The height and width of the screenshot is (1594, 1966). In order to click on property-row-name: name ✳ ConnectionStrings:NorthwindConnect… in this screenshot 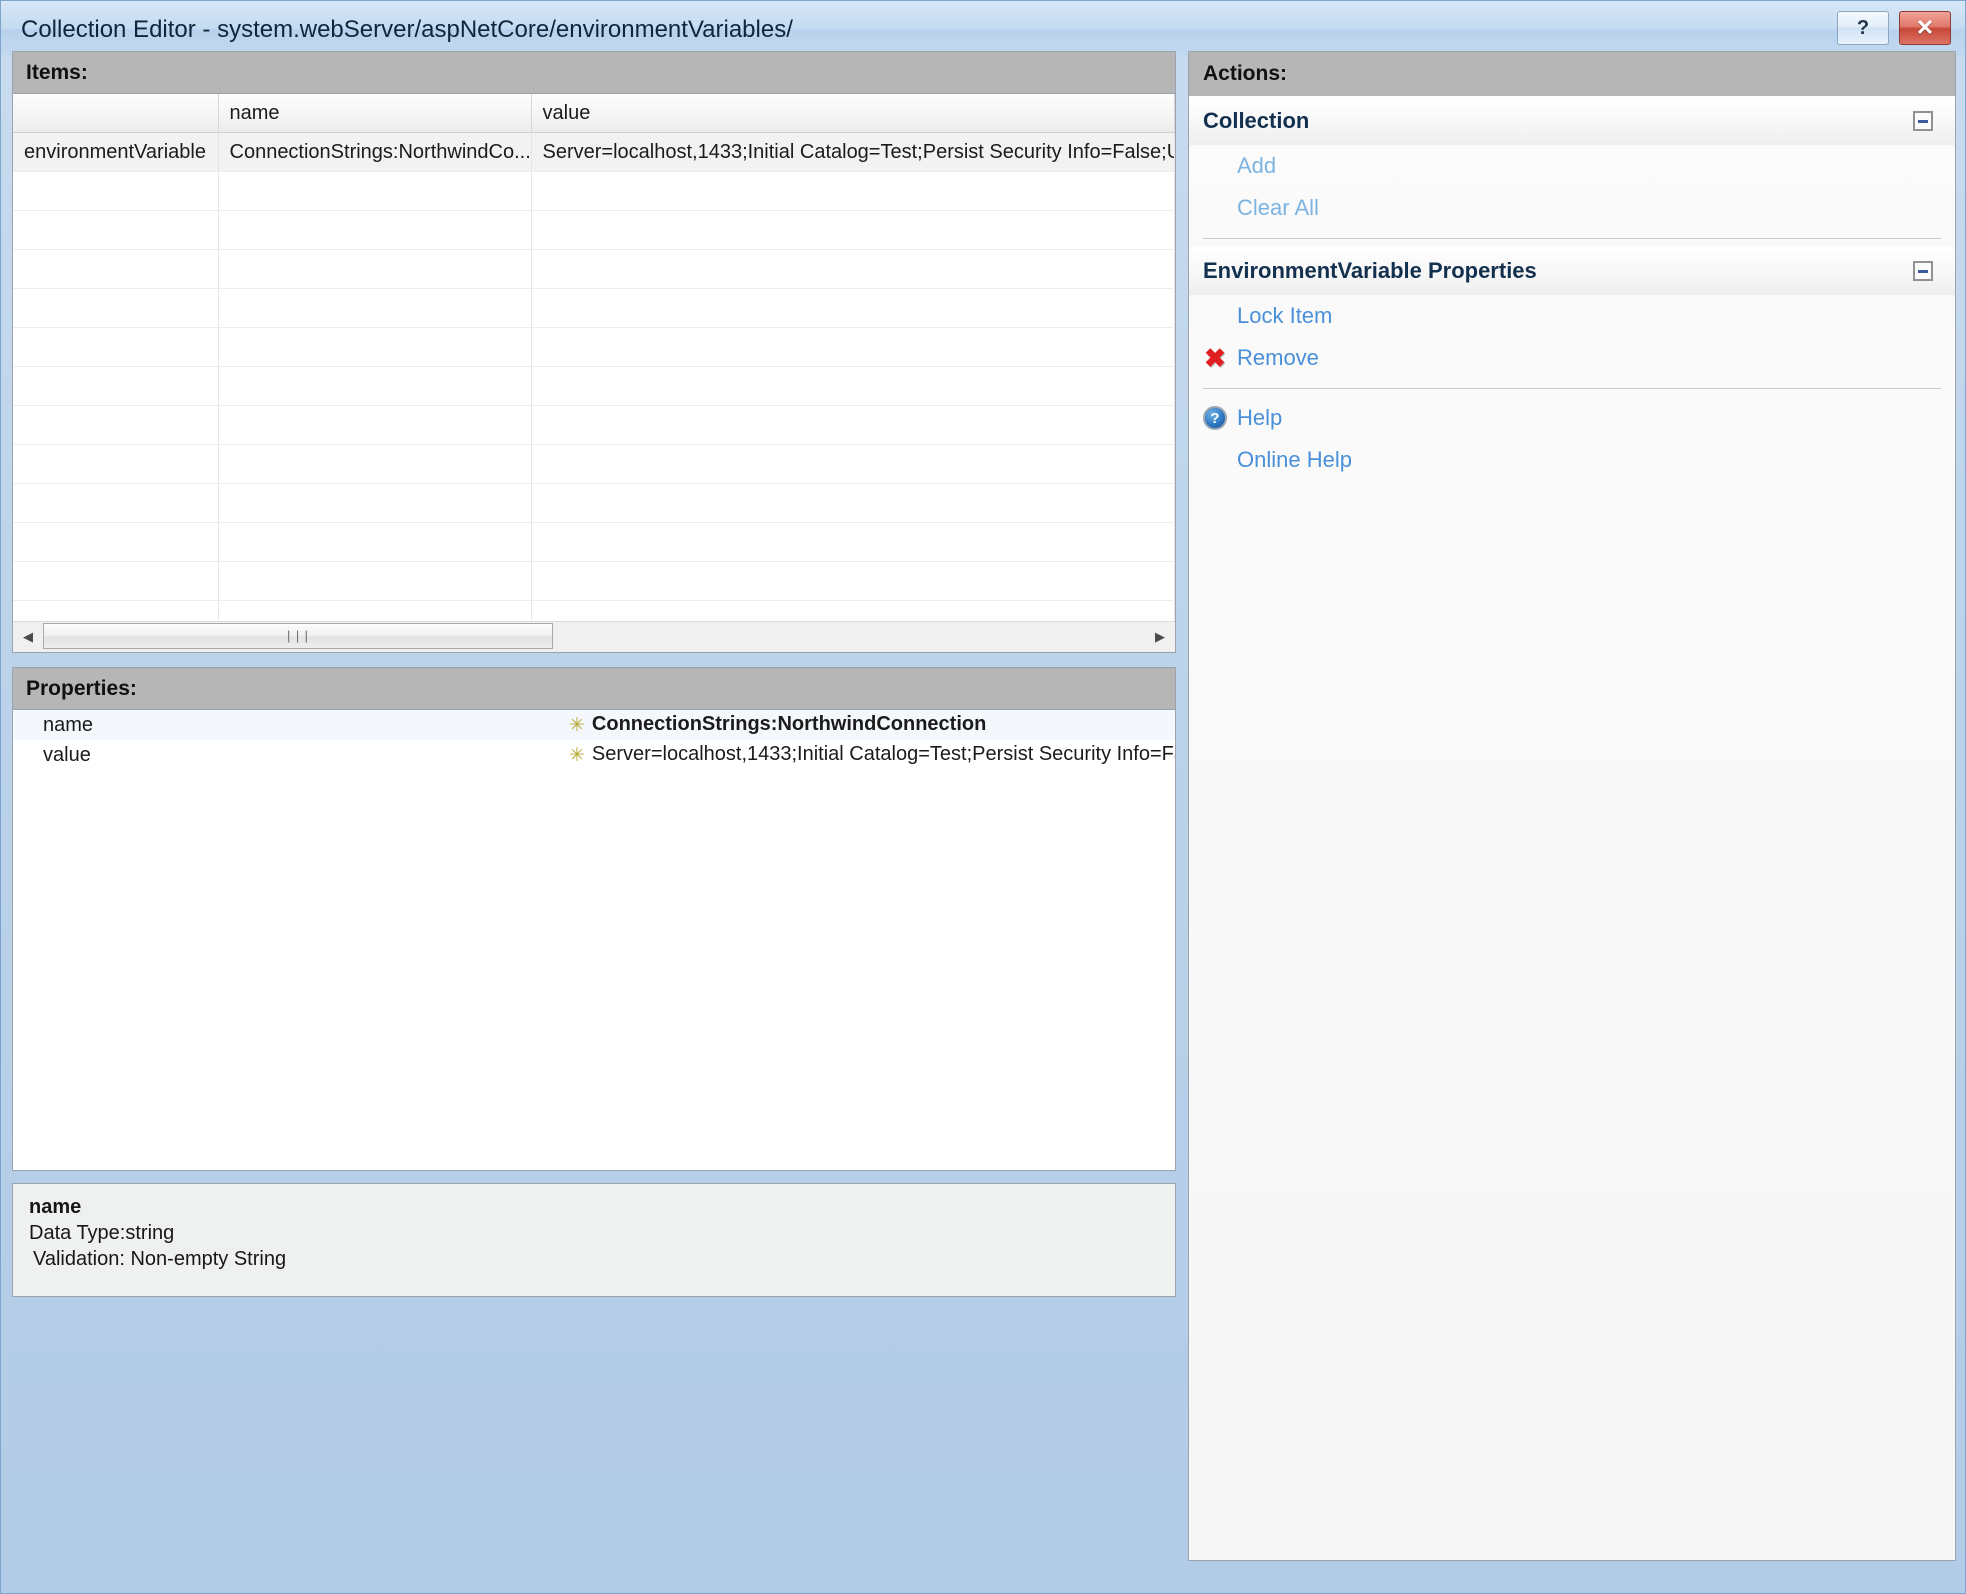, I will do `click(594, 725)`.